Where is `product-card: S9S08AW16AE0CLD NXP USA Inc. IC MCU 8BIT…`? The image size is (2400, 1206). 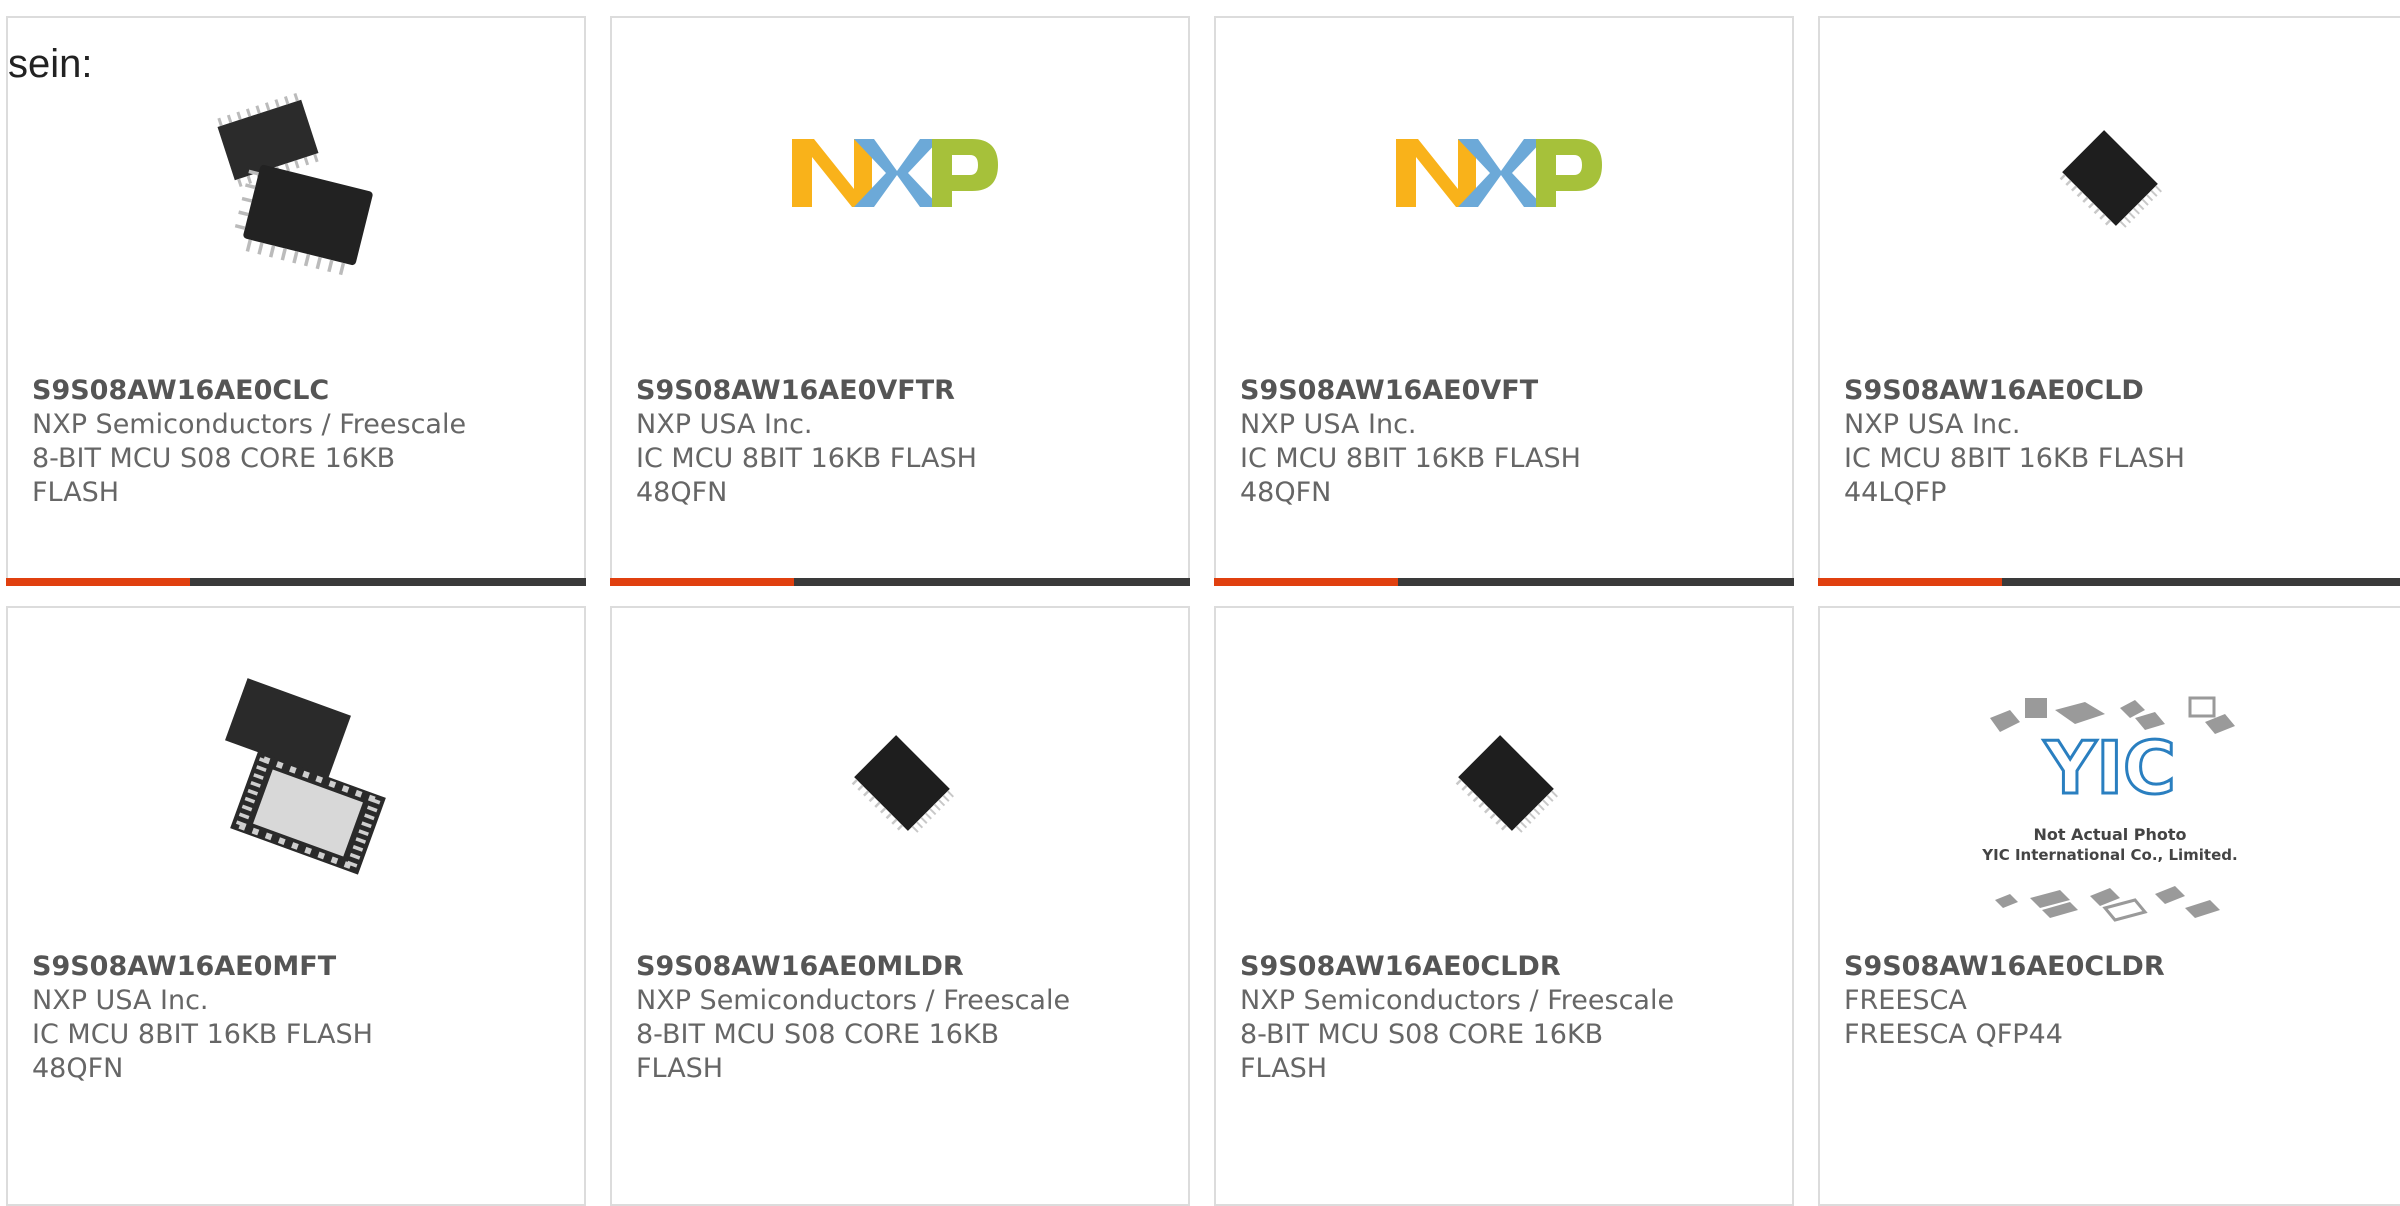 product-card: S9S08AW16AE0CLD NXP USA Inc. IC MCU 8BIT… is located at coordinates (2109, 301).